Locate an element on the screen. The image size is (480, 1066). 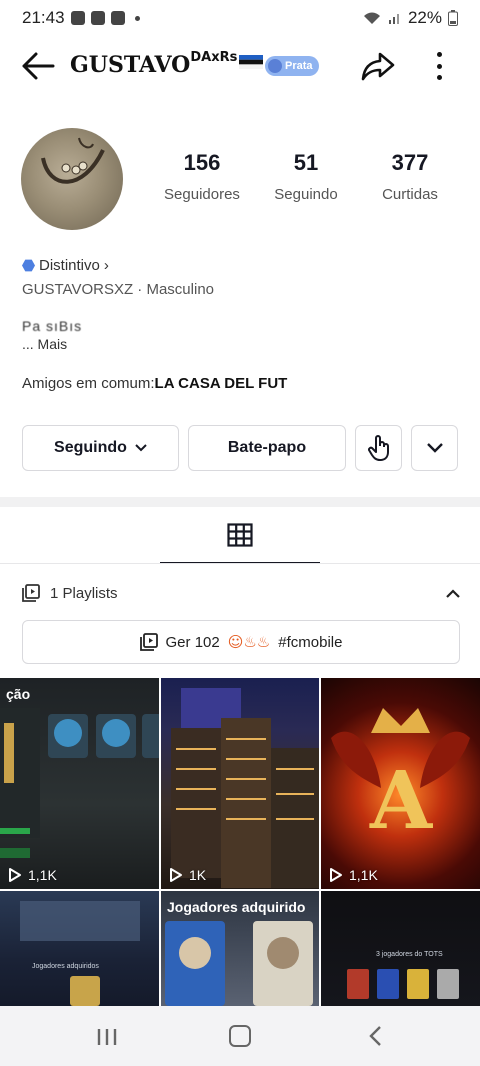
recent-apps-icon is located at coordinates (107, 1037).